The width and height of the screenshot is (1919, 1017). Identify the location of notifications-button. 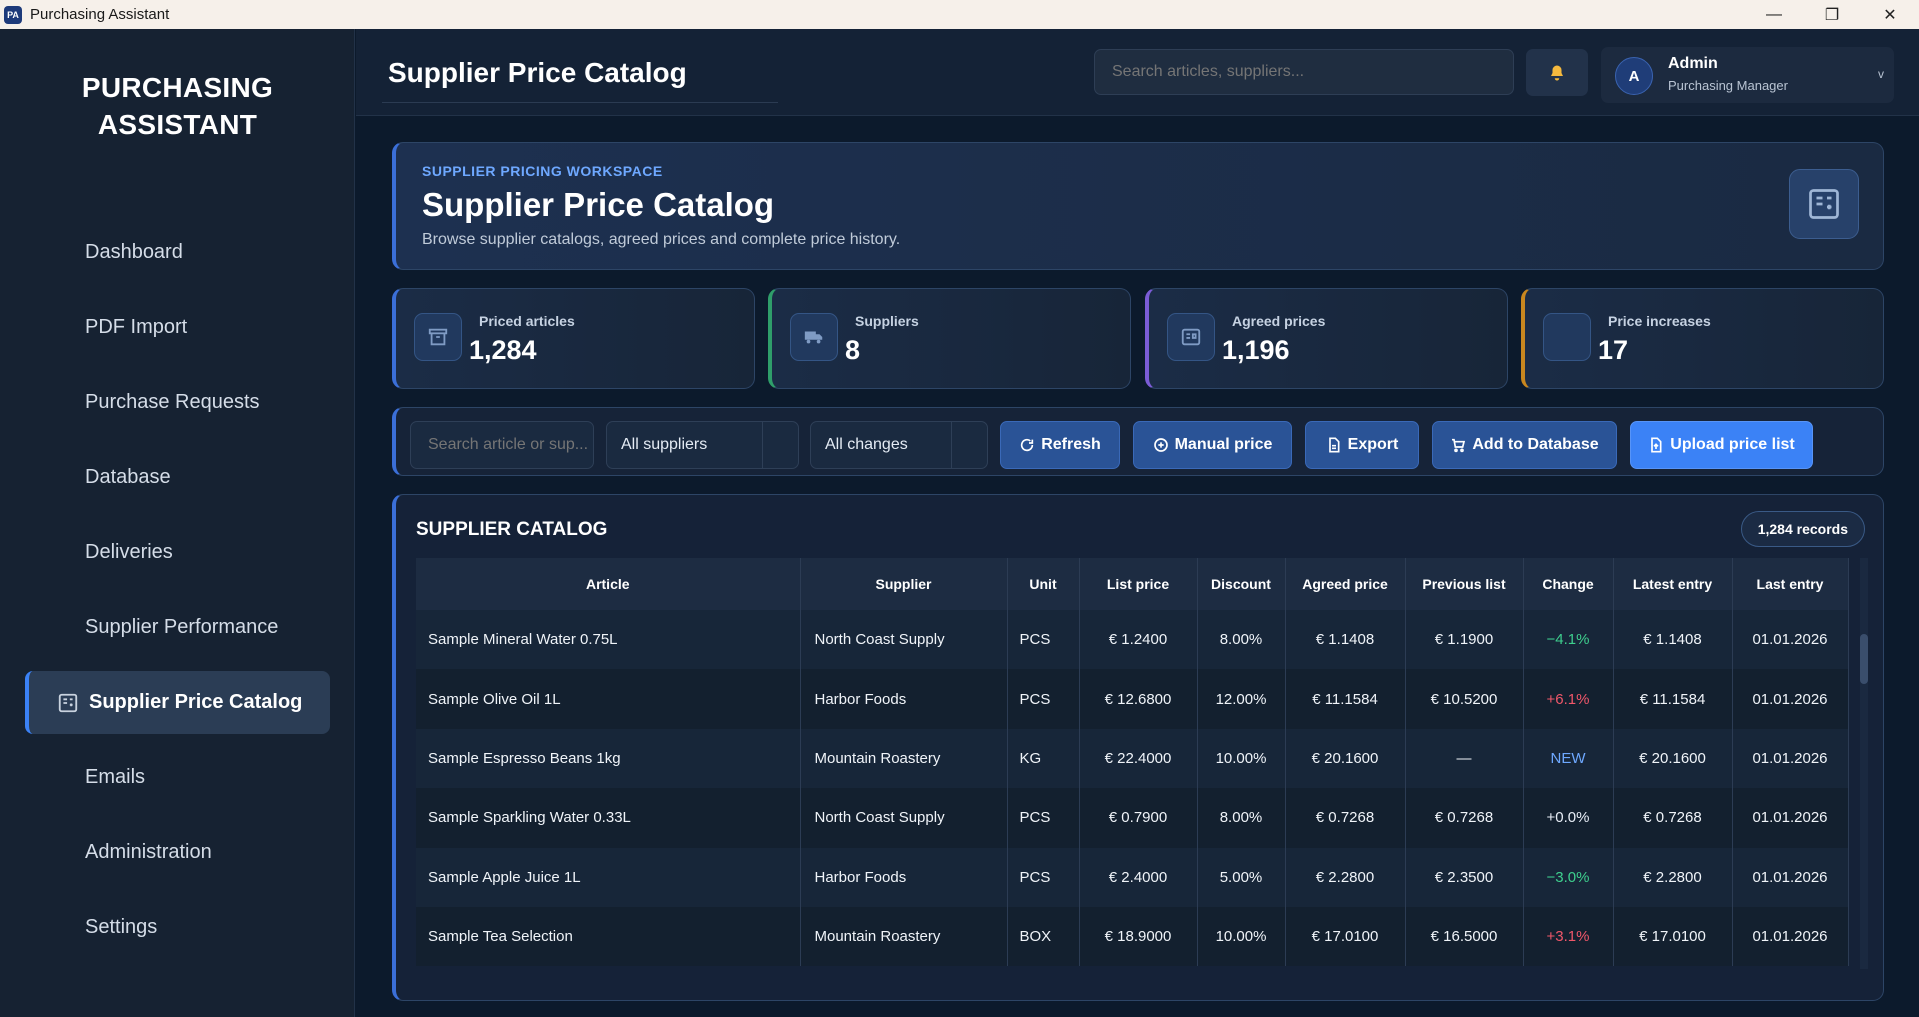
(1557, 72).